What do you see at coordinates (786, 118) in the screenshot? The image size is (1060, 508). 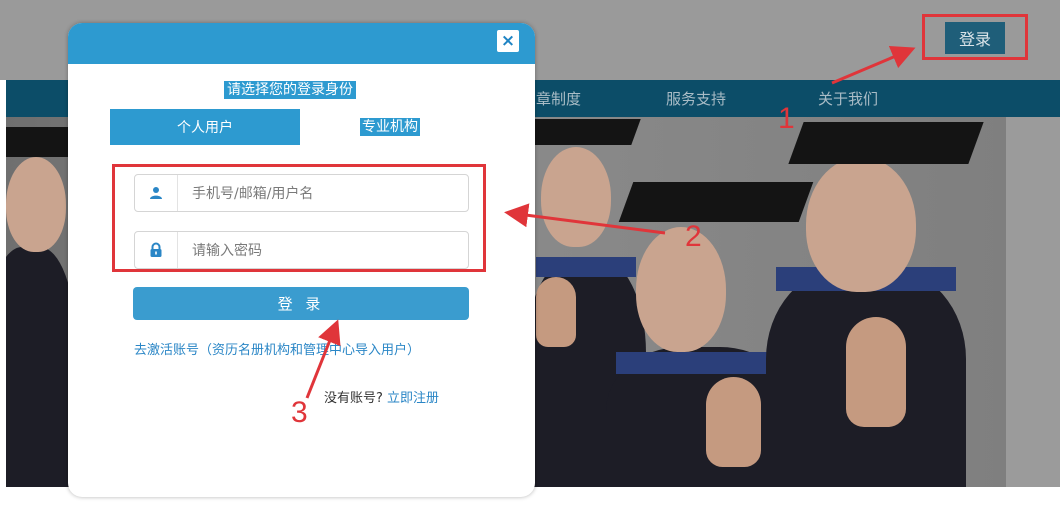 I see `annotation-number-1: 1` at bounding box center [786, 118].